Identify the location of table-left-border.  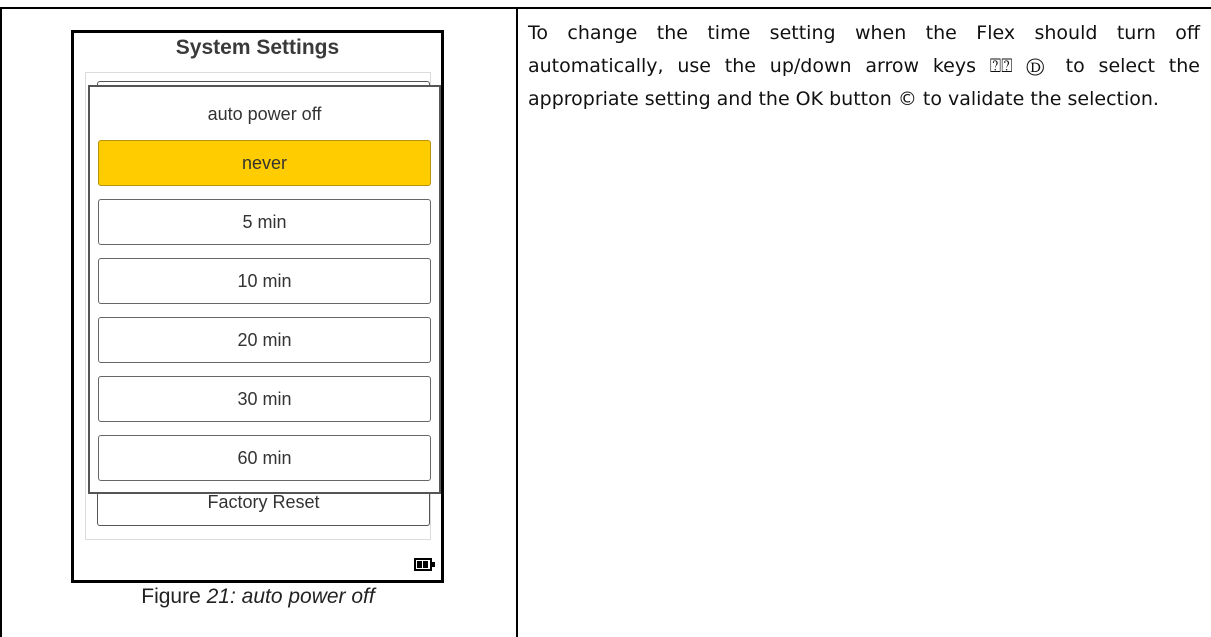
(1, 322).